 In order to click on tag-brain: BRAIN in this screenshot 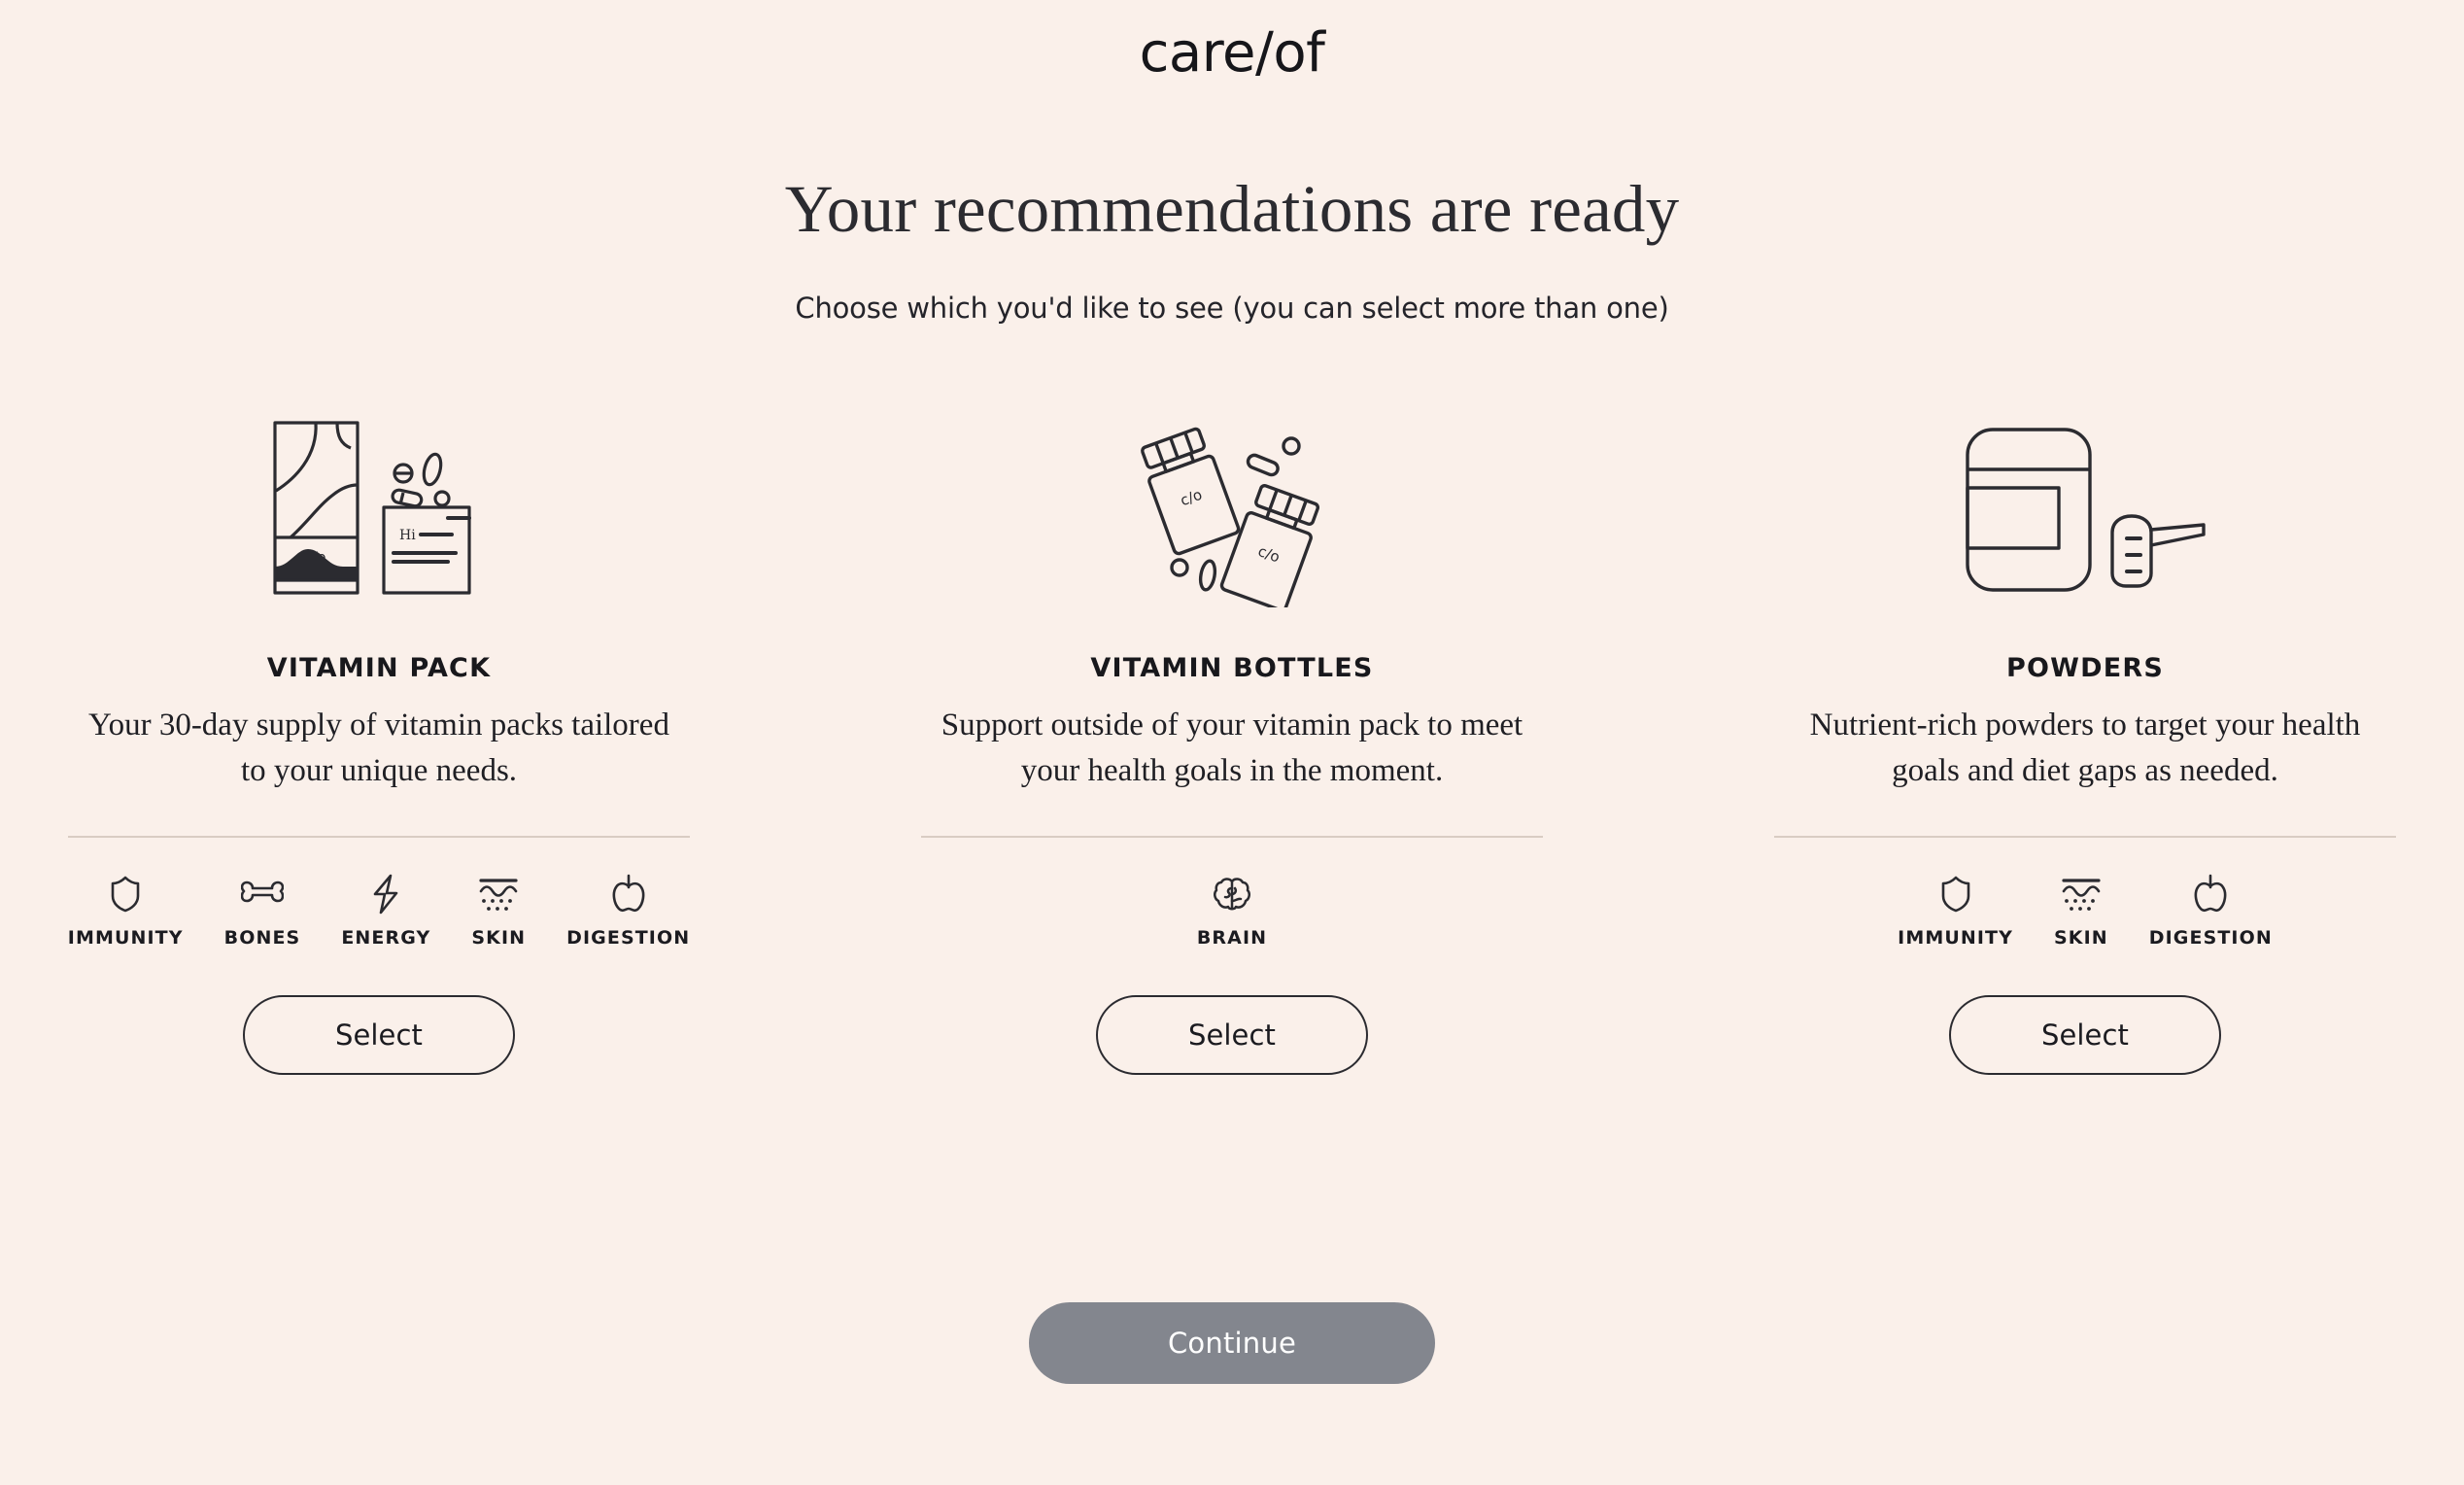, I will do `click(1232, 911)`.